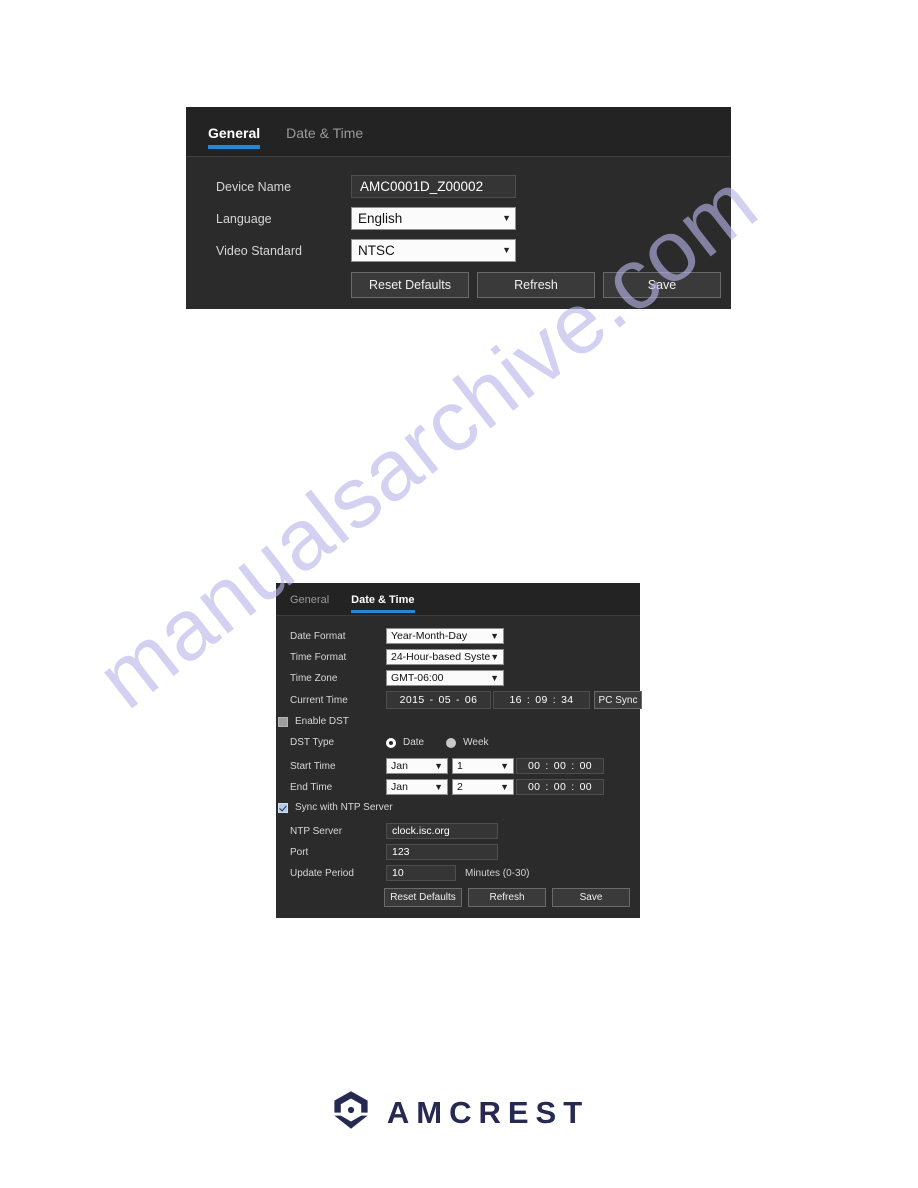 This screenshot has width=918, height=1188. What do you see at coordinates (283, 807) in the screenshot?
I see `sync-ntp-checkbox` at bounding box center [283, 807].